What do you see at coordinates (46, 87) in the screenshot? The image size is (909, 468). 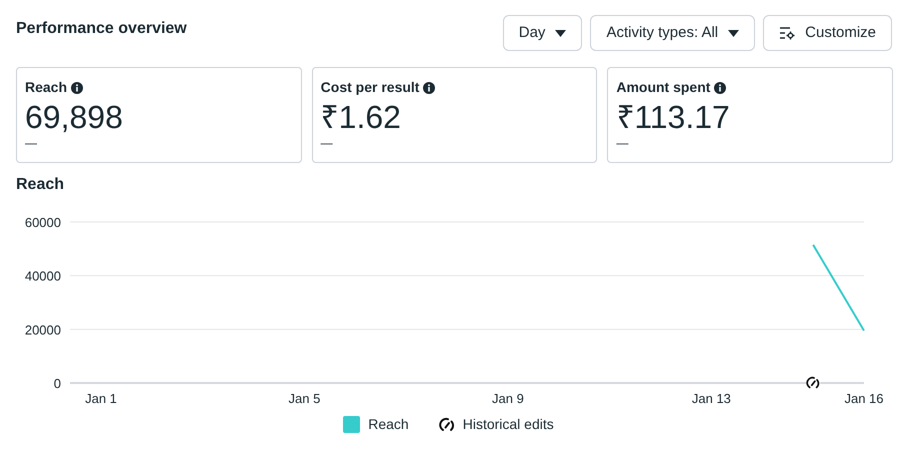 I see `metric-label: Reach` at bounding box center [46, 87].